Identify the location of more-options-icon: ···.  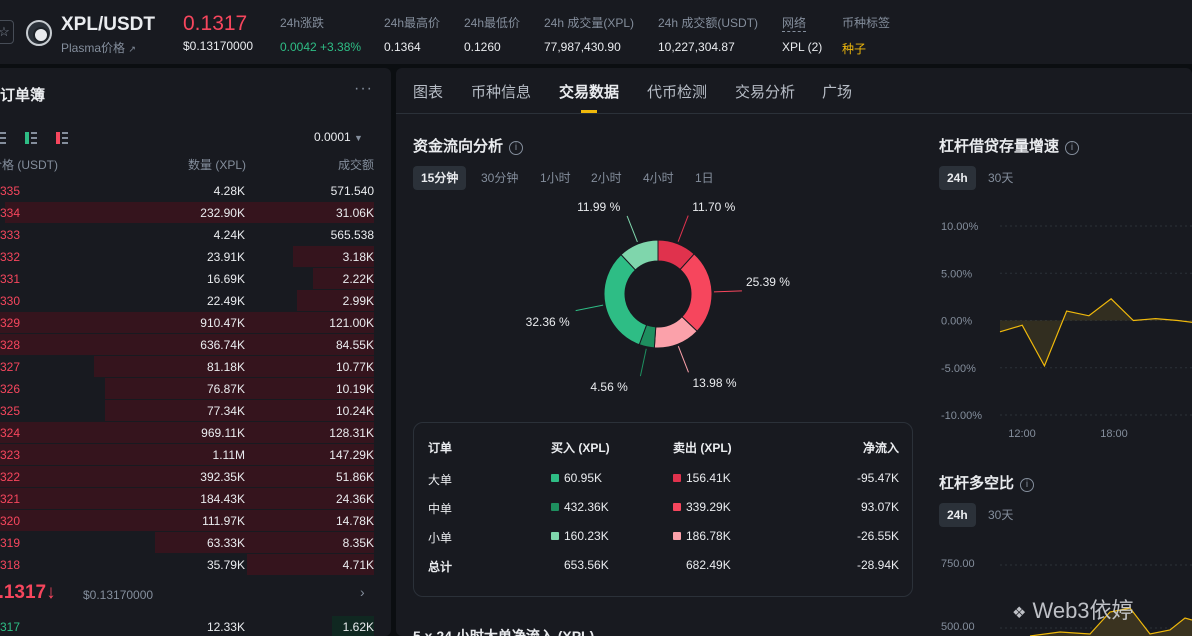
(363, 89).